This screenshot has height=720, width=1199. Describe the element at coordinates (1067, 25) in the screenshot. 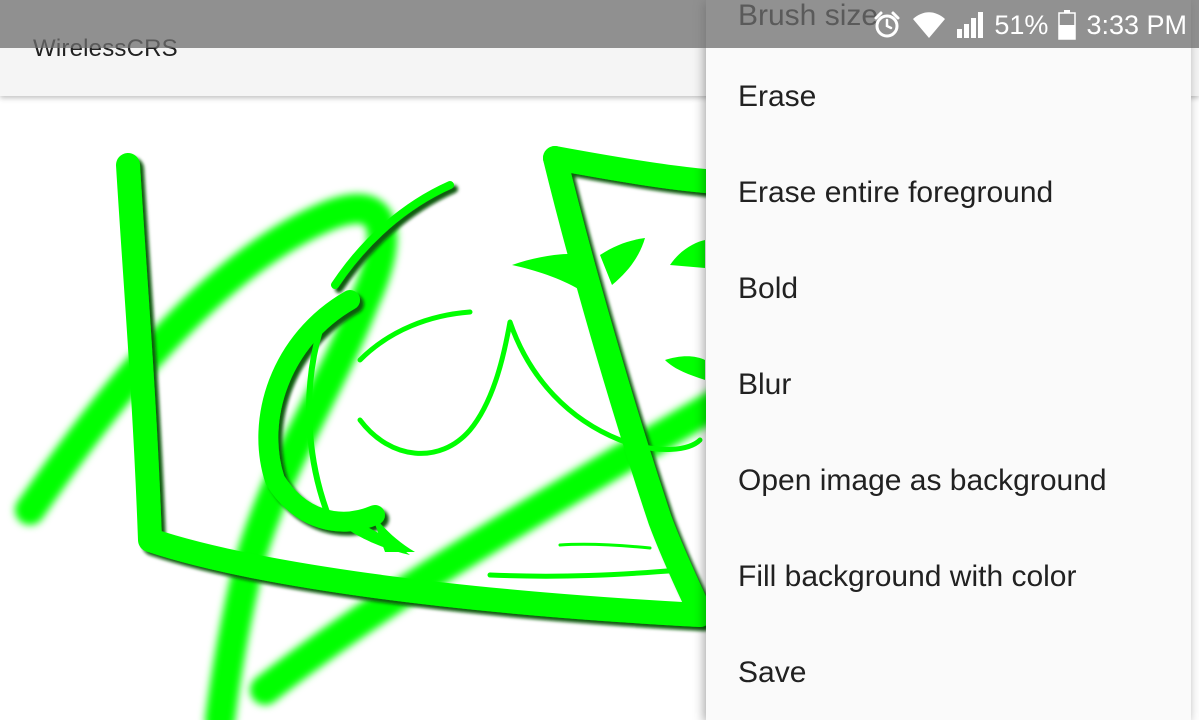

I see `battery-icon` at that location.